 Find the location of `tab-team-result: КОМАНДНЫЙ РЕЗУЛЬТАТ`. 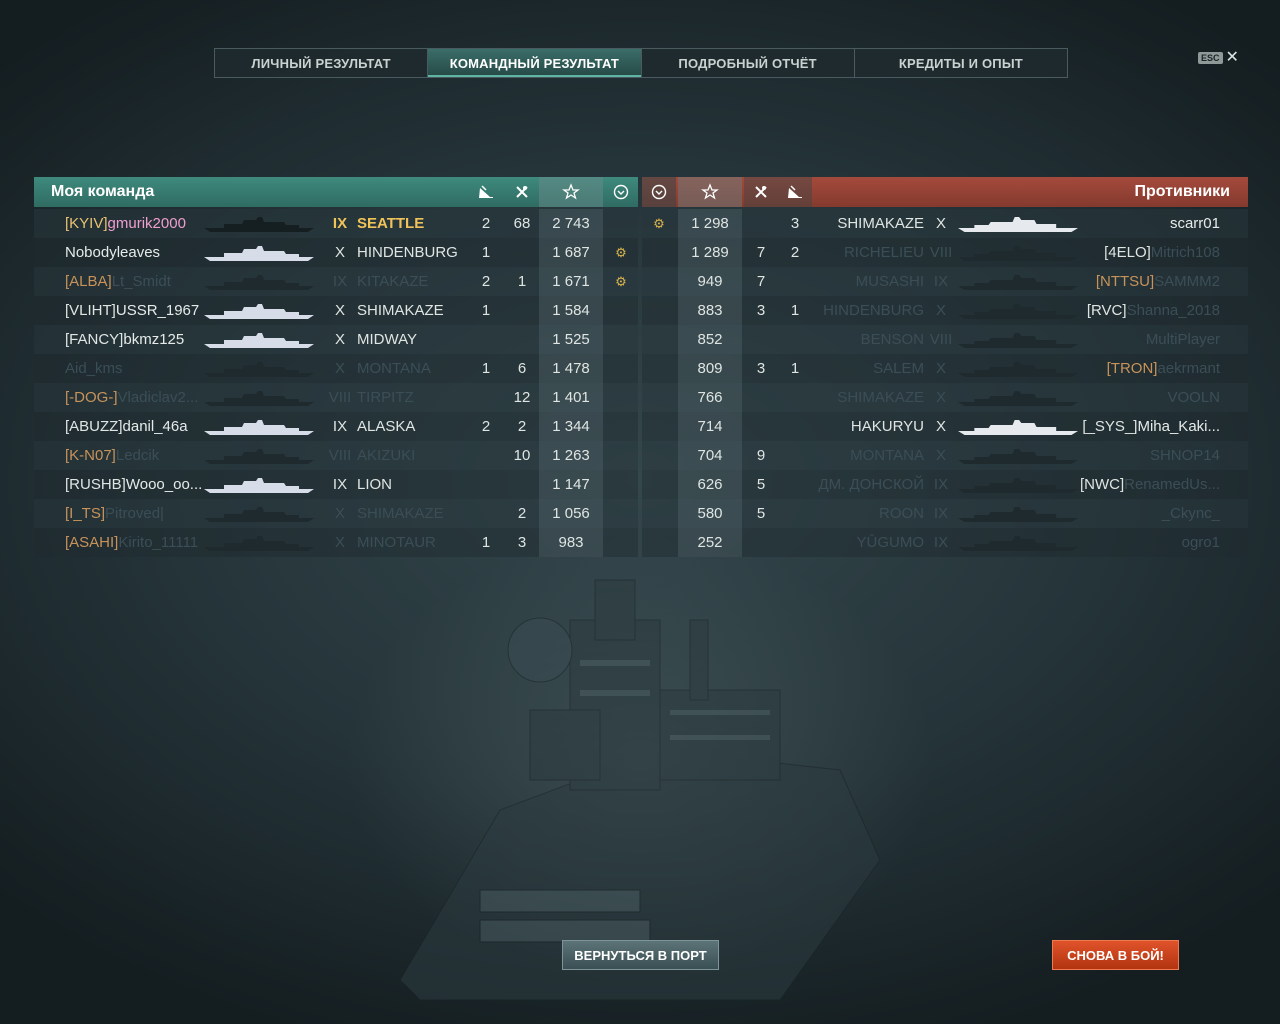

tab-team-result: КОМАНДНЫЙ РЕЗУЛЬТАТ is located at coordinates (535, 63).